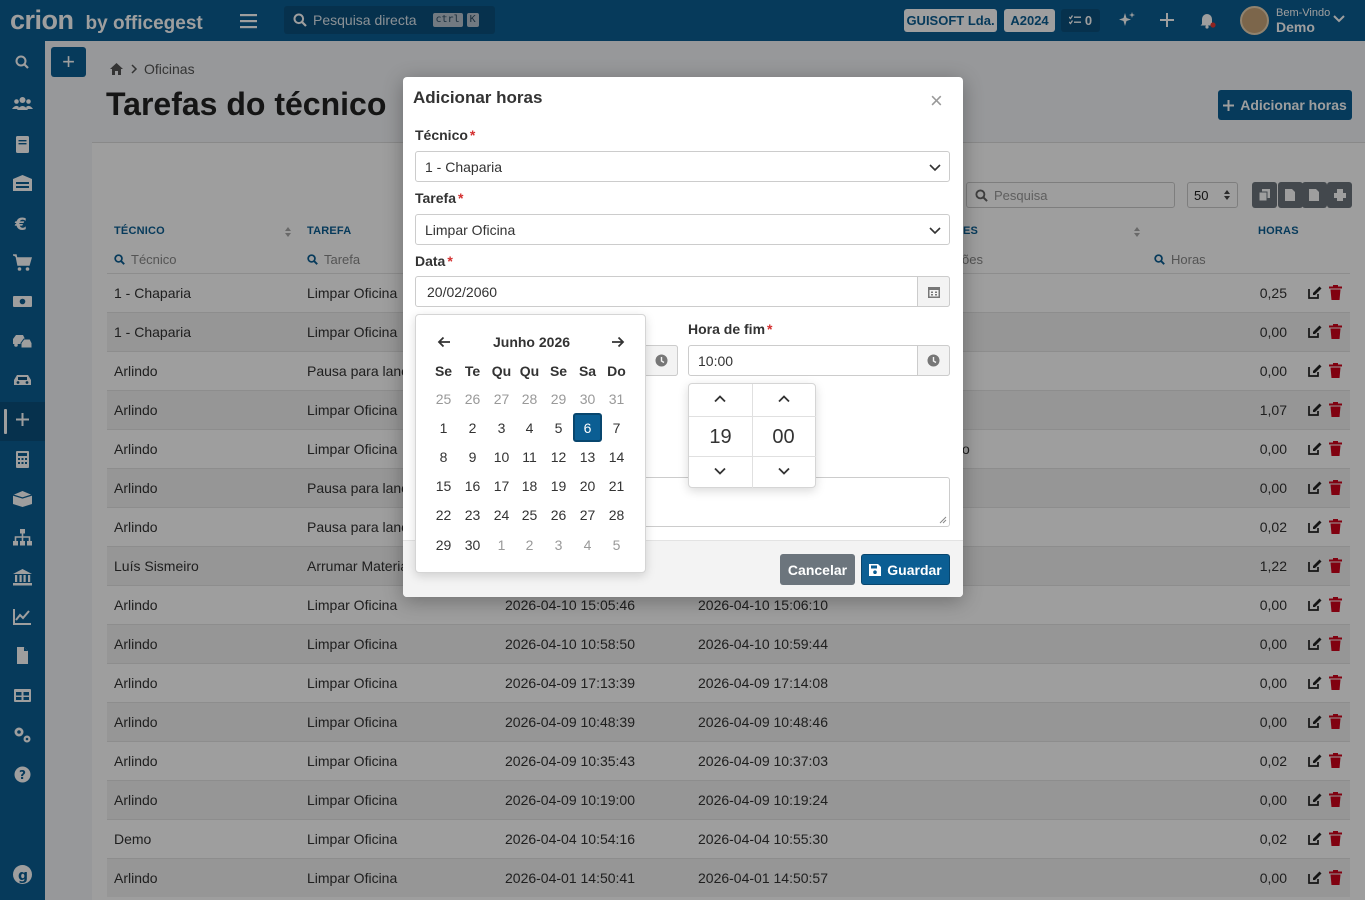 This screenshot has width=1365, height=900. Describe the element at coordinates (443, 515) in the screenshot. I see `calendar-day: 22` at that location.